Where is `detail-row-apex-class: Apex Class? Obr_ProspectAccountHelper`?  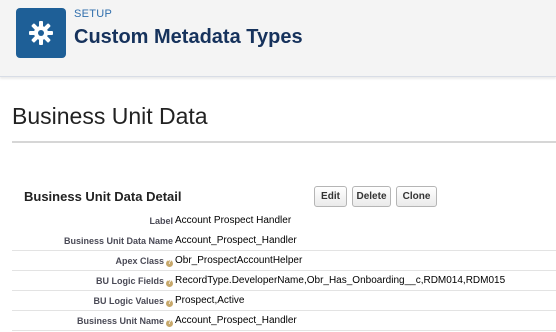 detail-row-apex-class: Apex Class? Obr_ProspectAccountHelper is located at coordinates (284, 261).